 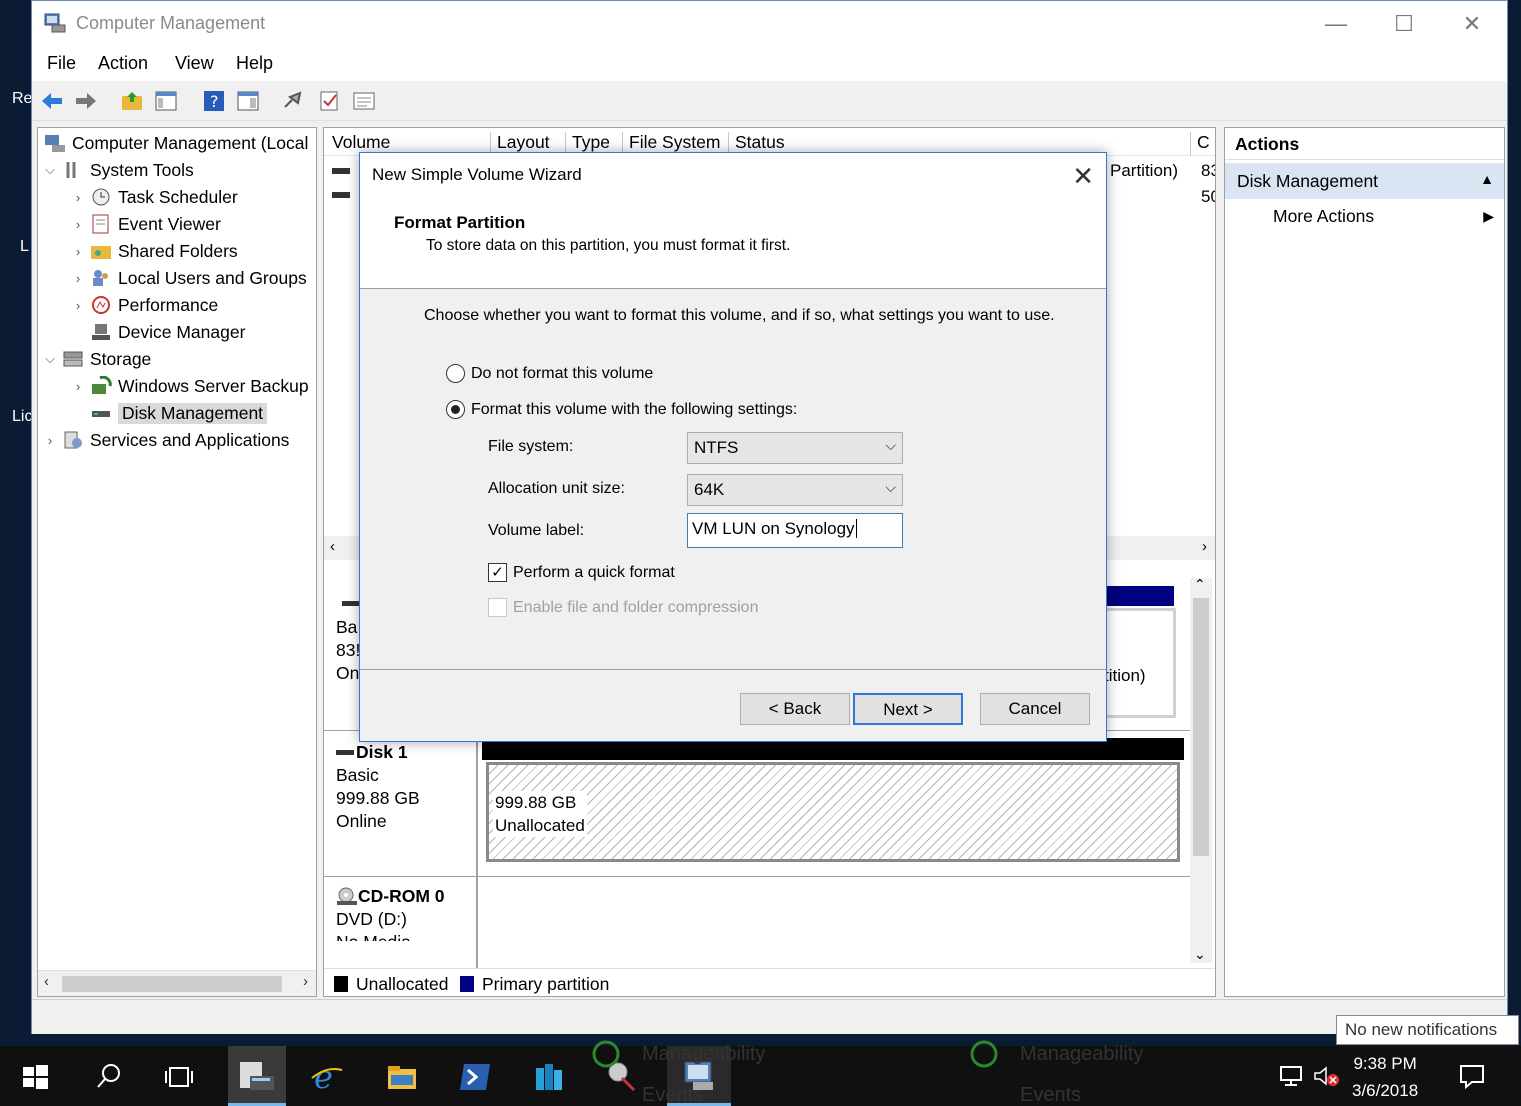 I want to click on allocation-unit-size-dropdown: 64K ⌵, so click(x=795, y=490).